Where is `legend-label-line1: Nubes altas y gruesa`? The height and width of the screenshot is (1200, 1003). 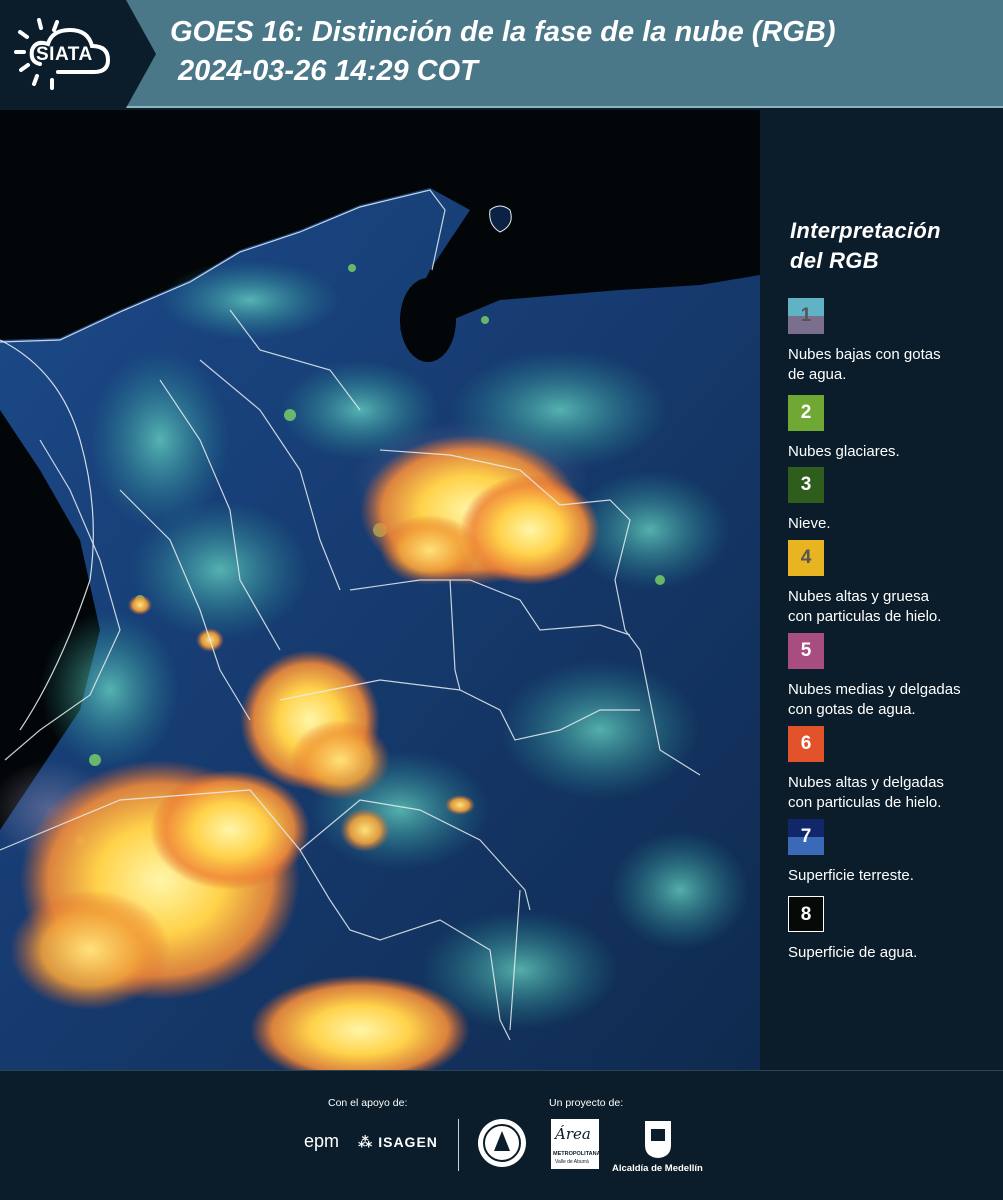 legend-label-line1: Nubes altas y gruesa is located at coordinates (858, 596).